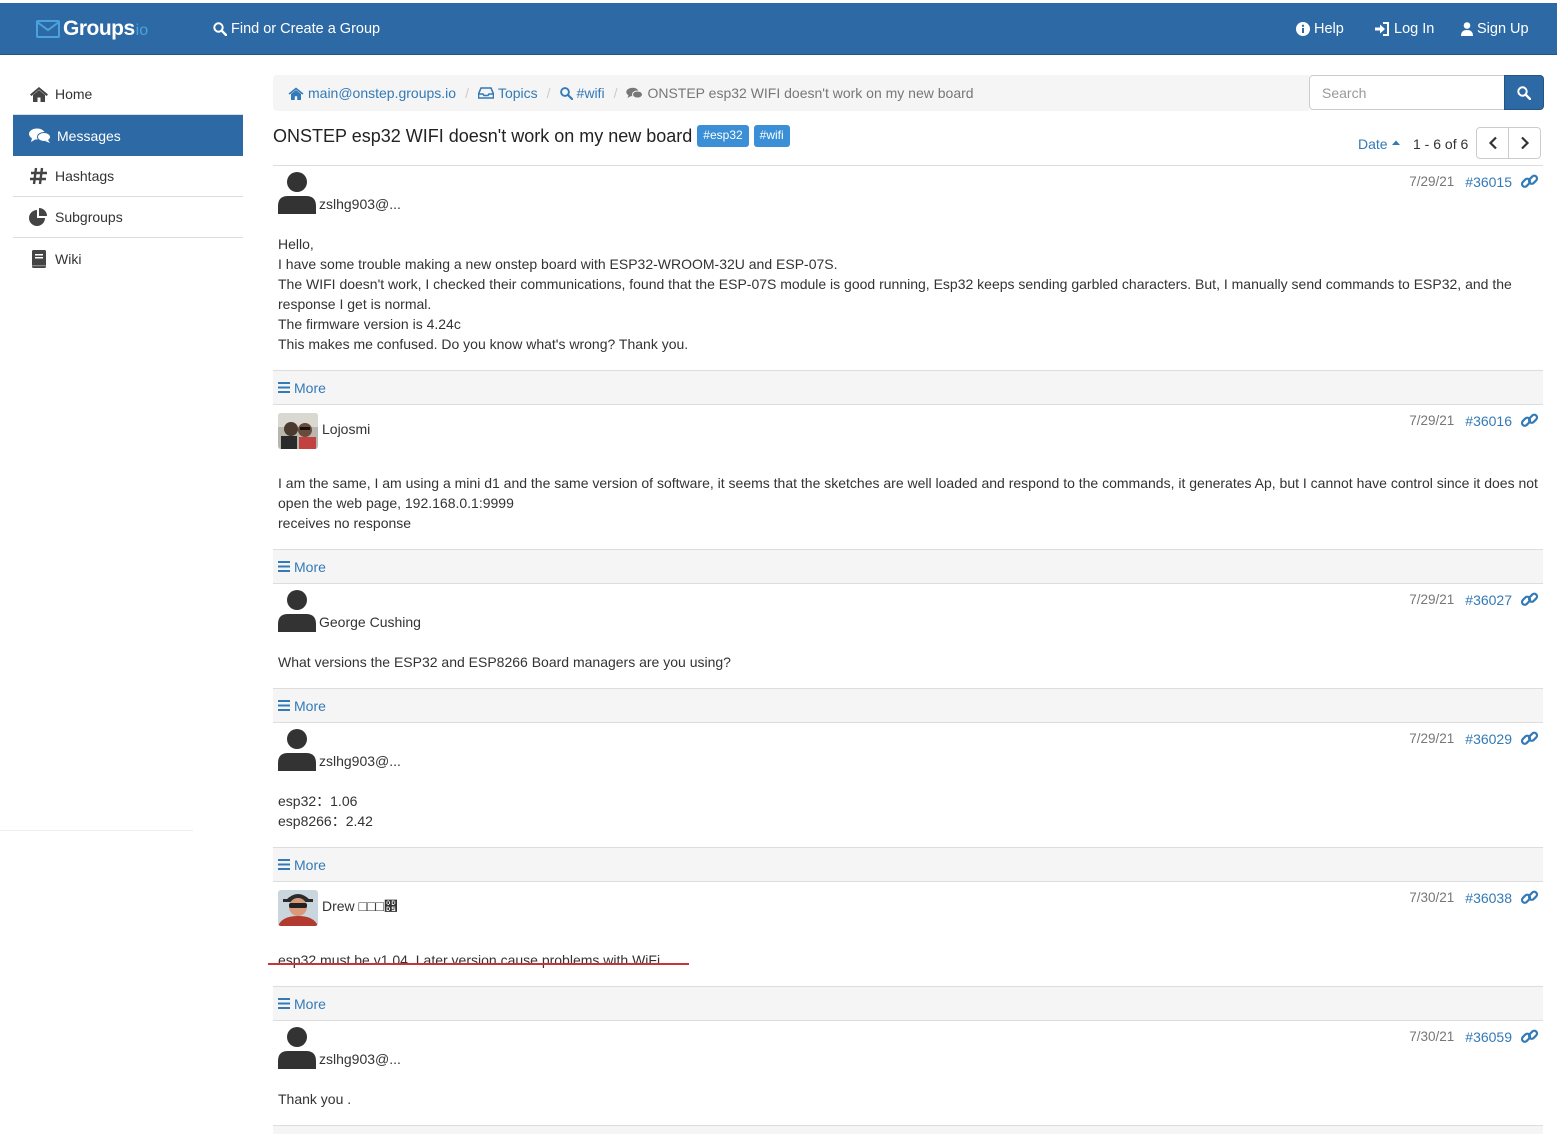 The height and width of the screenshot is (1134, 1557). I want to click on red-underline-mark, so click(478, 964).